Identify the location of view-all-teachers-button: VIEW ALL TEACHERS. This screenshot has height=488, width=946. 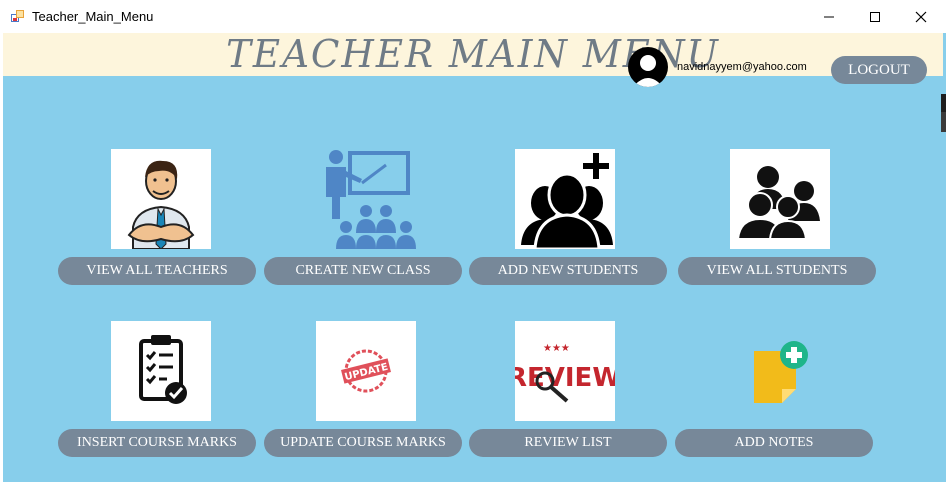
(157, 271).